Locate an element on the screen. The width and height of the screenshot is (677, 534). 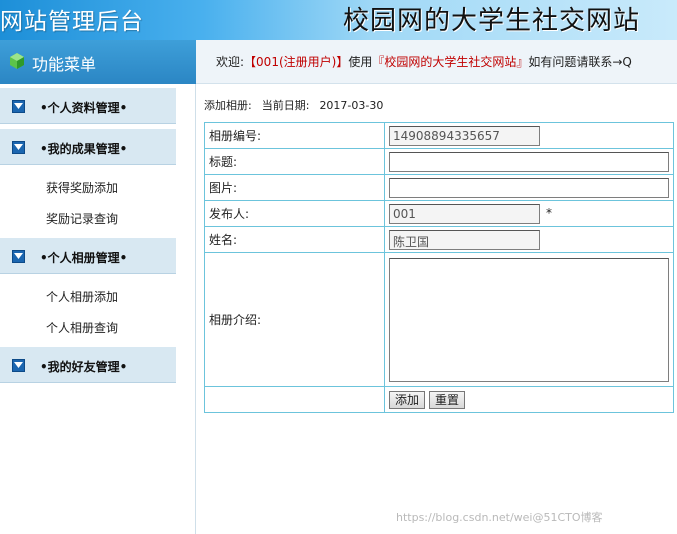
form-row-publisher: 发布人: 001 * is located at coordinates (439, 213).